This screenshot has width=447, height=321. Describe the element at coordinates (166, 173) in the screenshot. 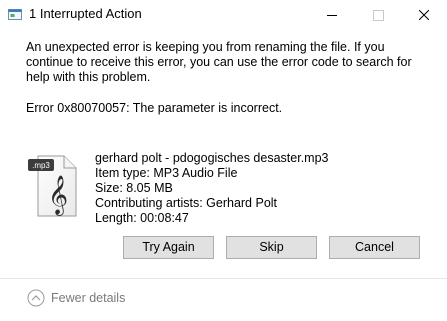

I see `file-item-type: Item type: MP3 Audio File` at that location.